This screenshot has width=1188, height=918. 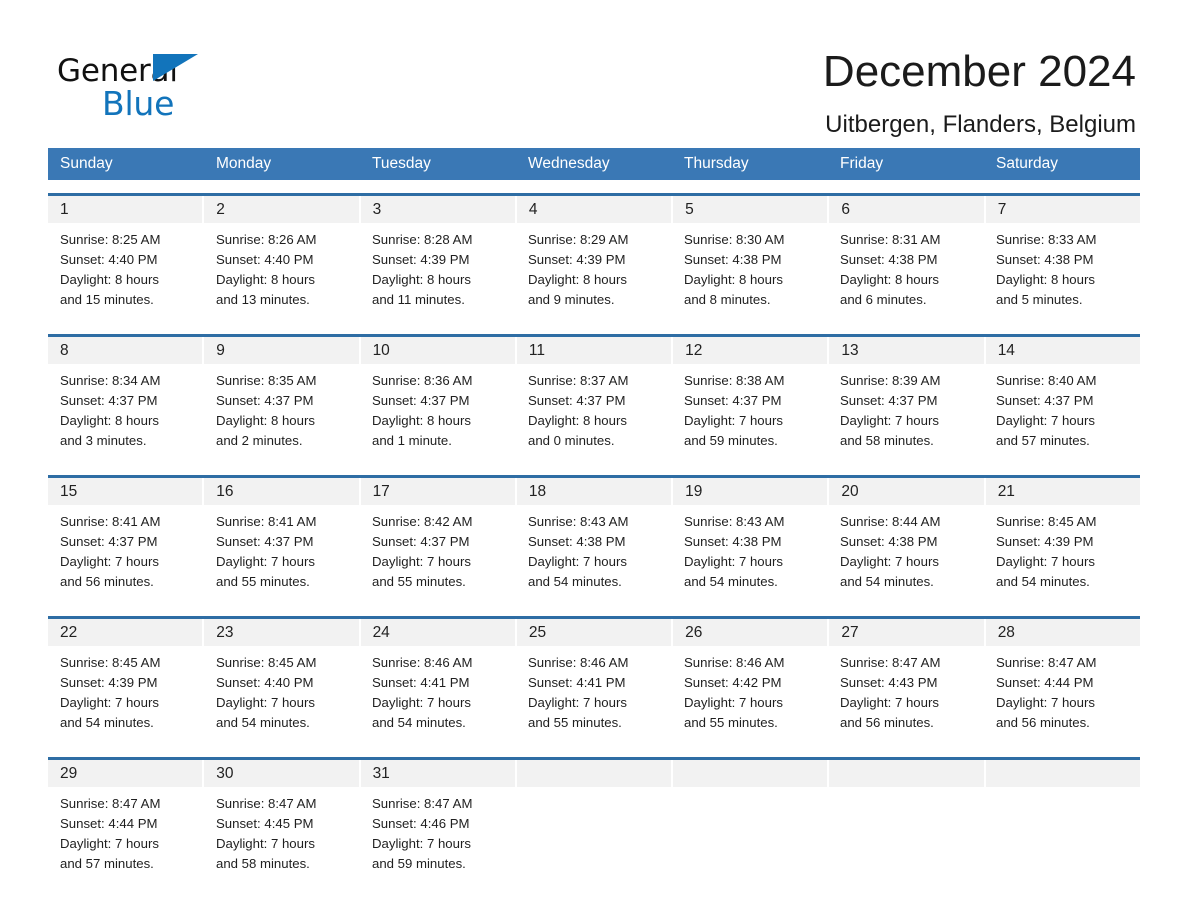 I want to click on day-number: 26, so click(x=751, y=632).